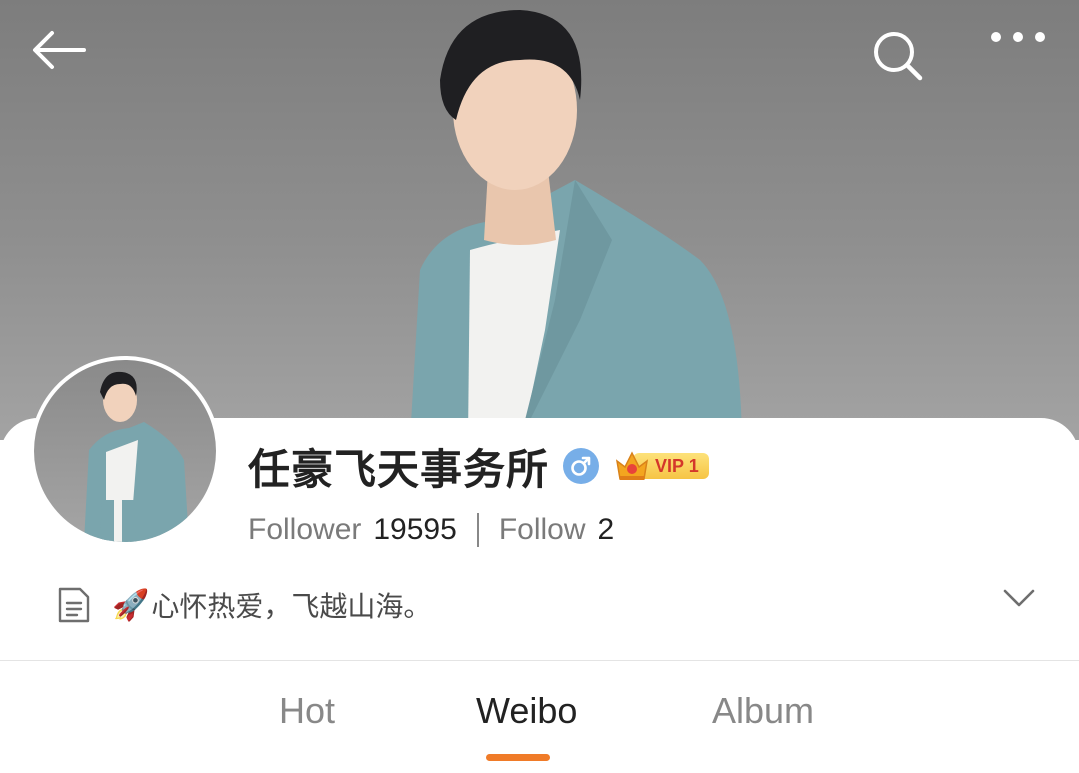 The image size is (1079, 773). I want to click on avatar-image, so click(125, 451).